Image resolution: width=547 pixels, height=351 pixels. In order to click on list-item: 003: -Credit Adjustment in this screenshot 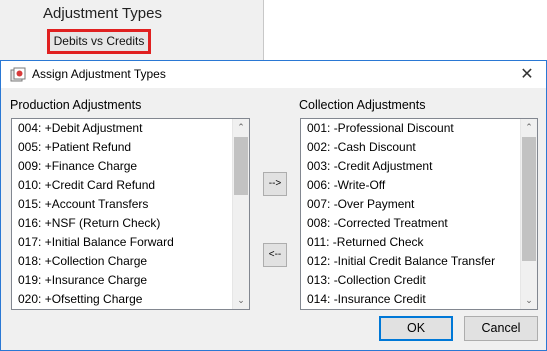, I will do `click(410, 166)`.